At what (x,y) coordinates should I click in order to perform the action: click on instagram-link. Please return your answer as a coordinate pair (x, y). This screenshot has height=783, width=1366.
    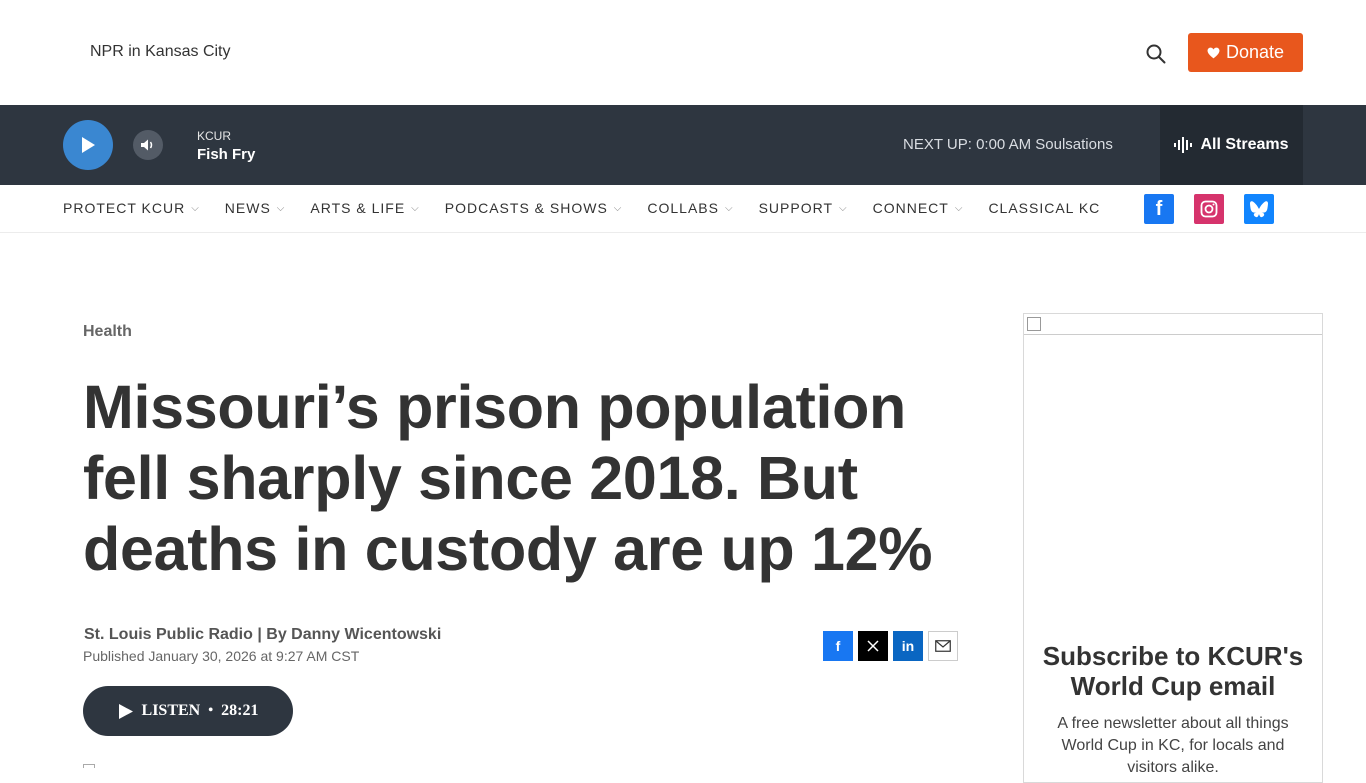
    Looking at the image, I should click on (1209, 209).